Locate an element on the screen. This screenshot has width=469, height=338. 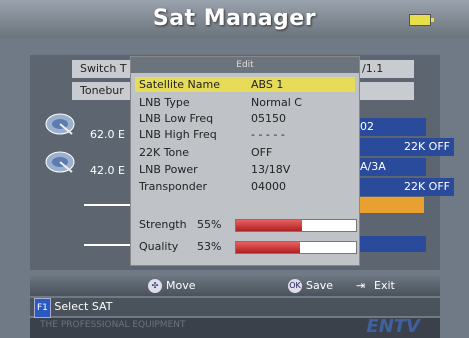
title-bar: Sat Manager is located at coordinates (234, 19).